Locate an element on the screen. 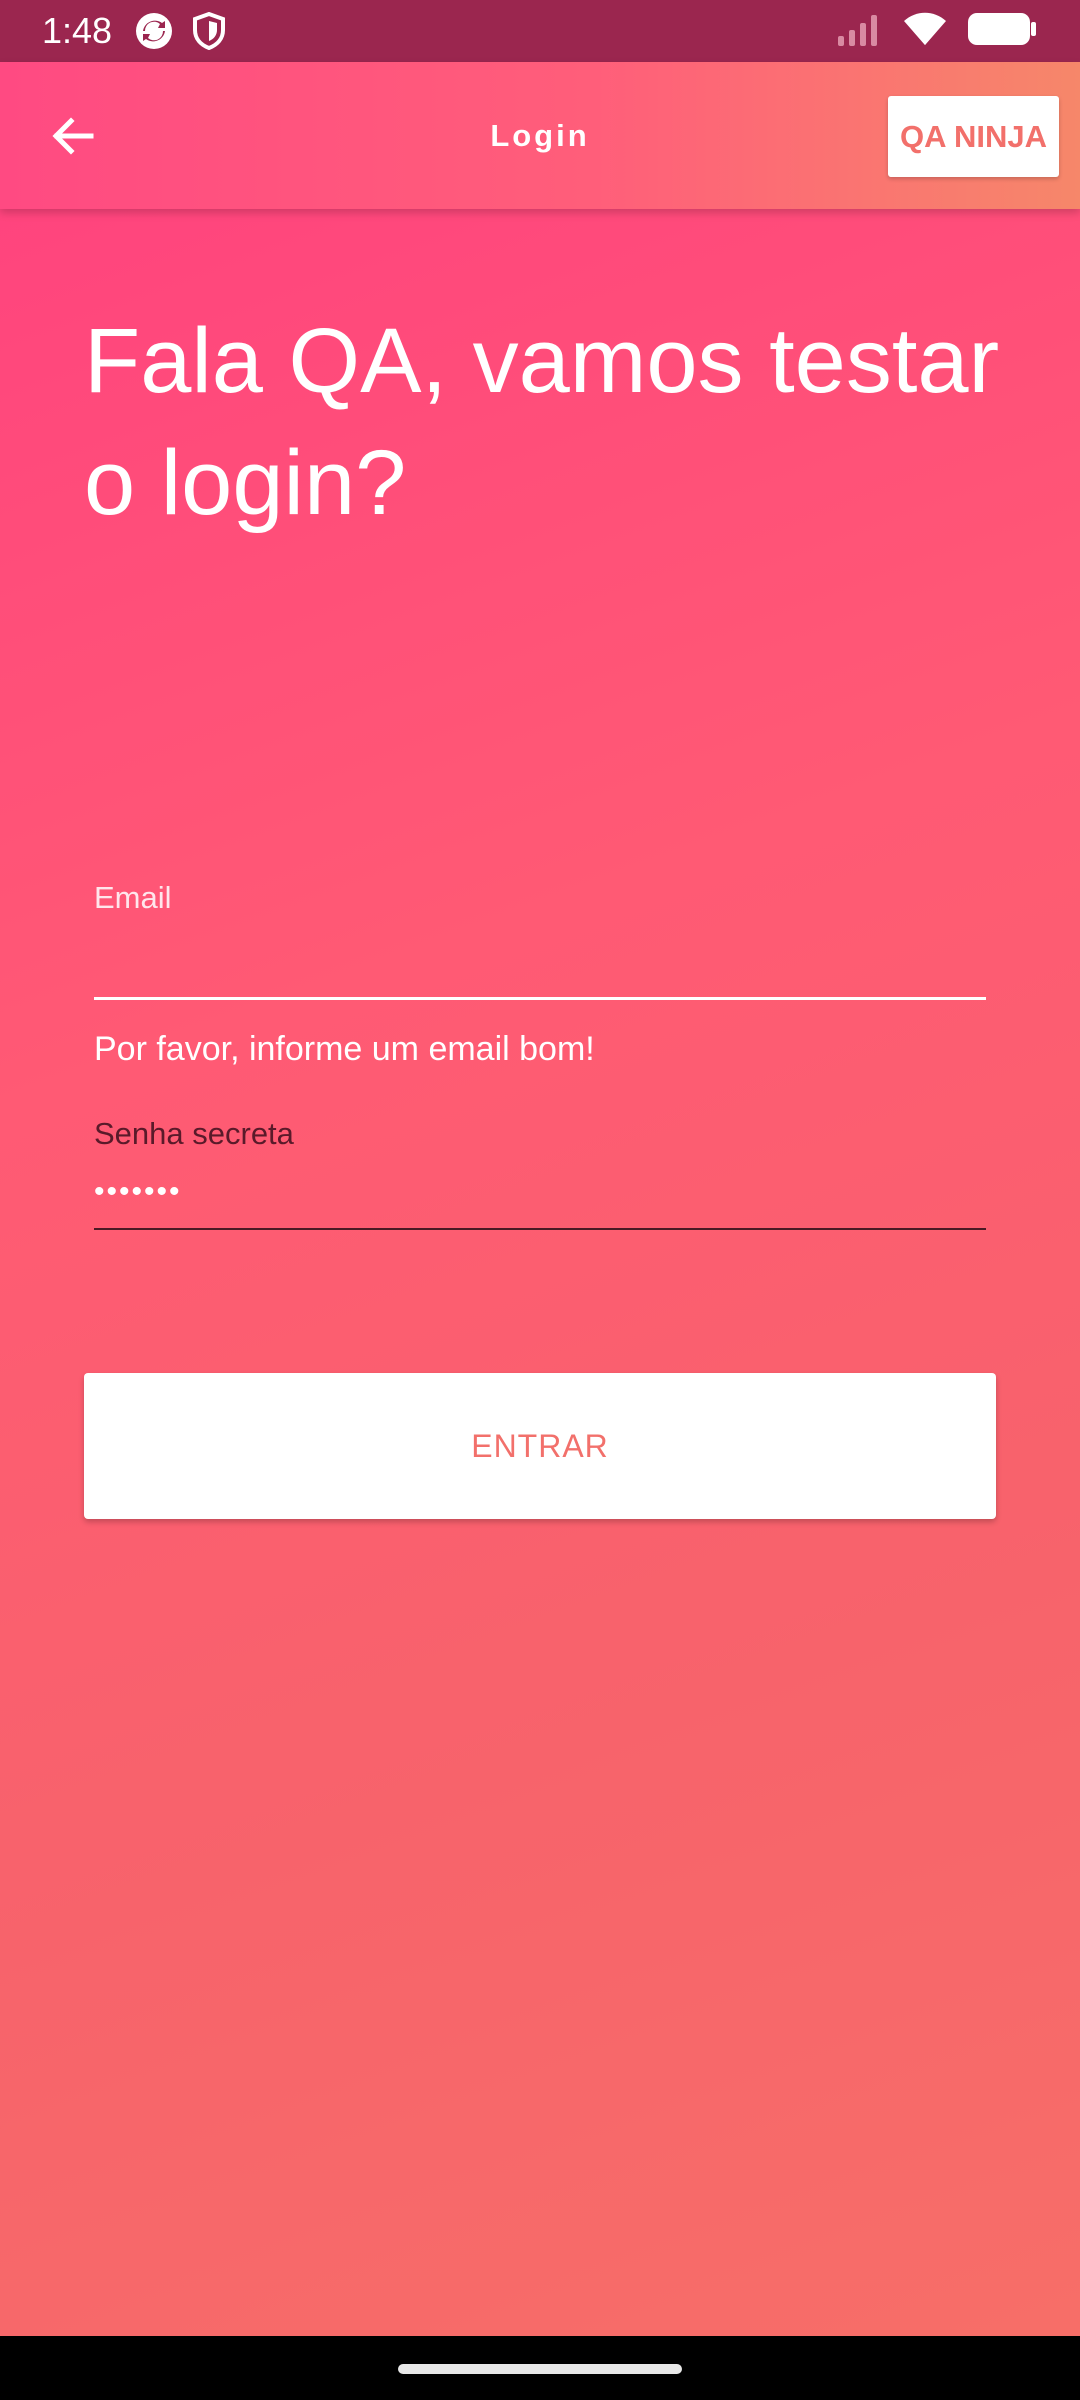 This screenshot has height=2400, width=1080. qa-ninja-button: QA NINJA is located at coordinates (973, 136).